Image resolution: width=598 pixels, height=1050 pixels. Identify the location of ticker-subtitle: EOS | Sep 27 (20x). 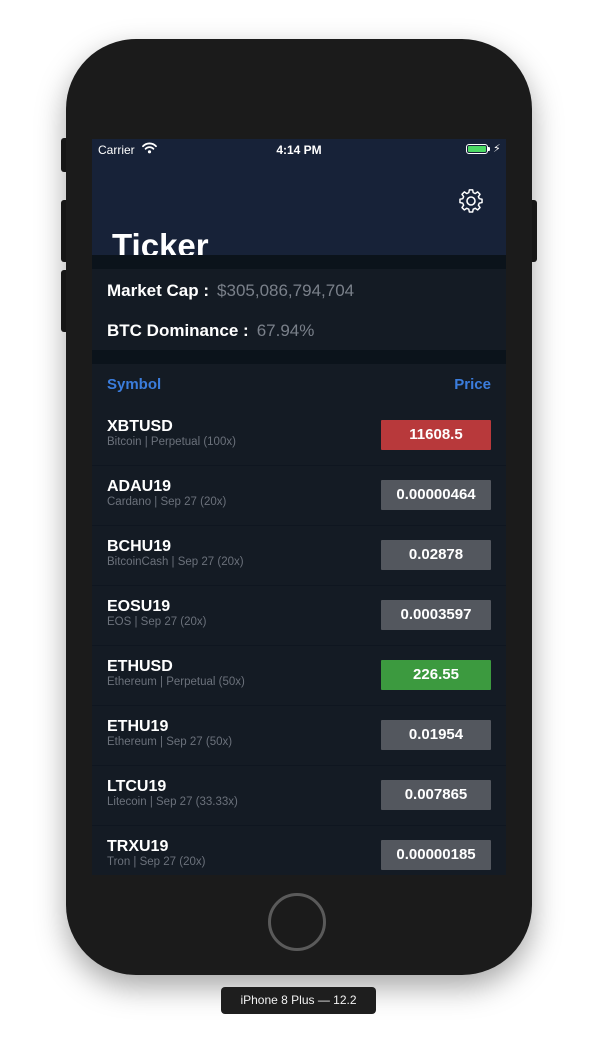
(157, 622).